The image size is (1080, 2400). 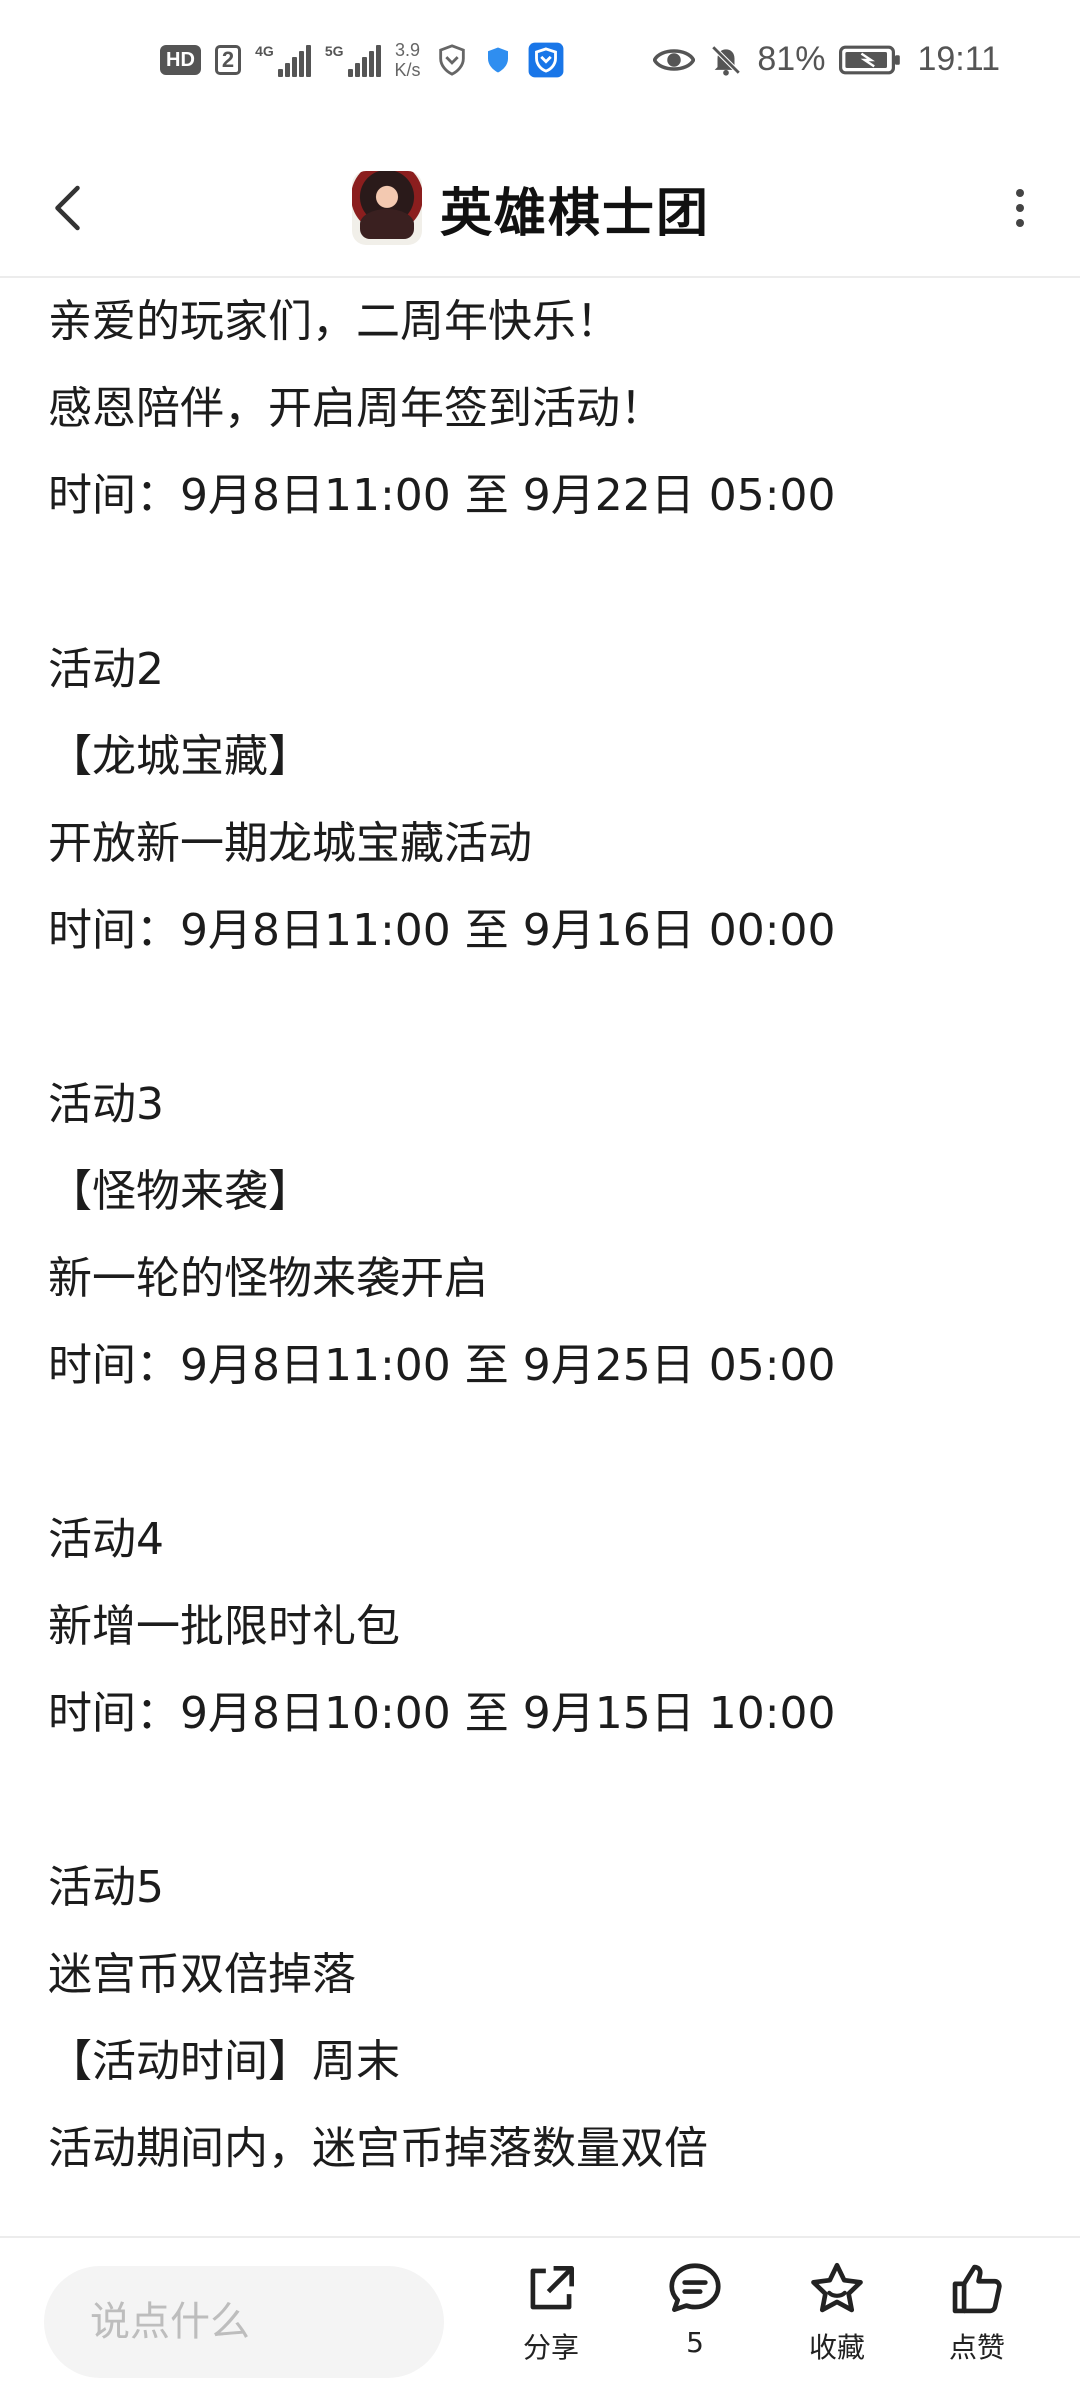 I want to click on text-line: 活动4, so click(x=106, y=1539).